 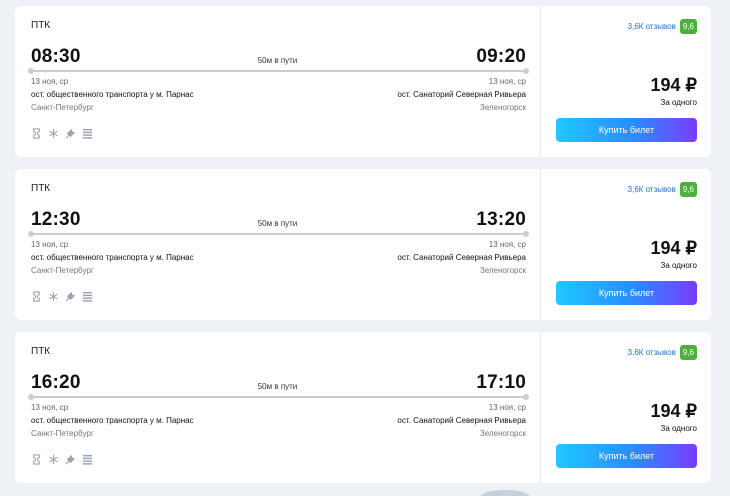 I want to click on arrival-time: 17:10, so click(x=501, y=382).